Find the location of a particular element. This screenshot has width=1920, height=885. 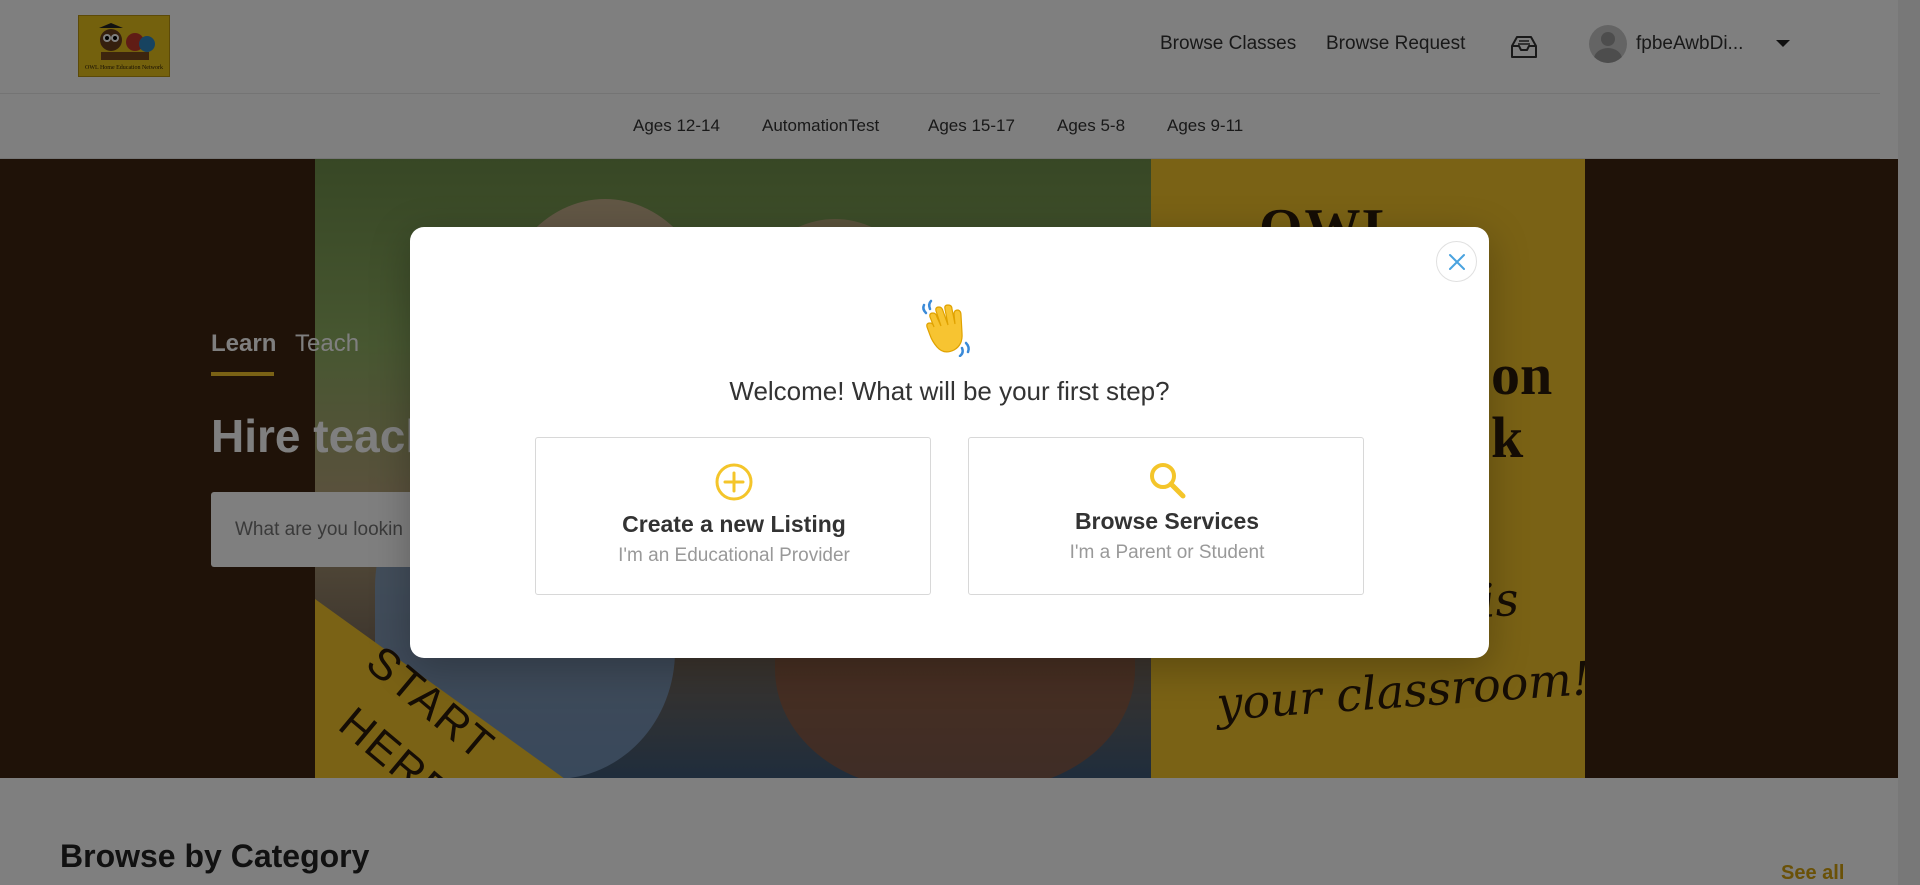

close-icon is located at coordinates (1456, 261).